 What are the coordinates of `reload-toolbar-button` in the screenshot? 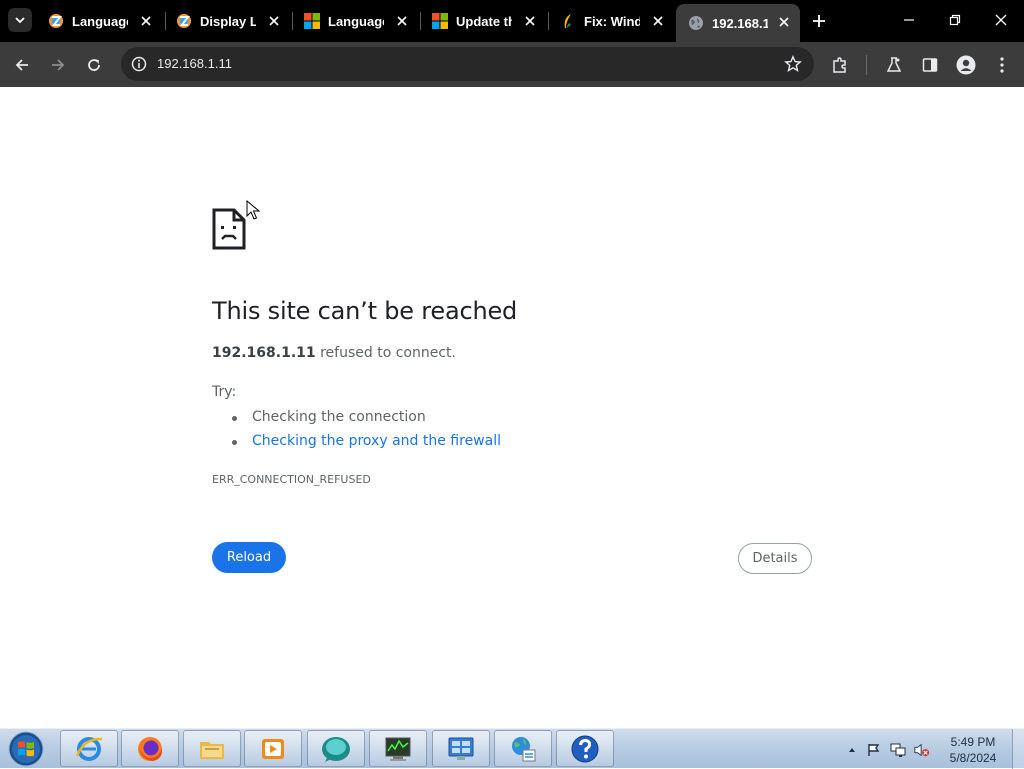 It's located at (94, 65).